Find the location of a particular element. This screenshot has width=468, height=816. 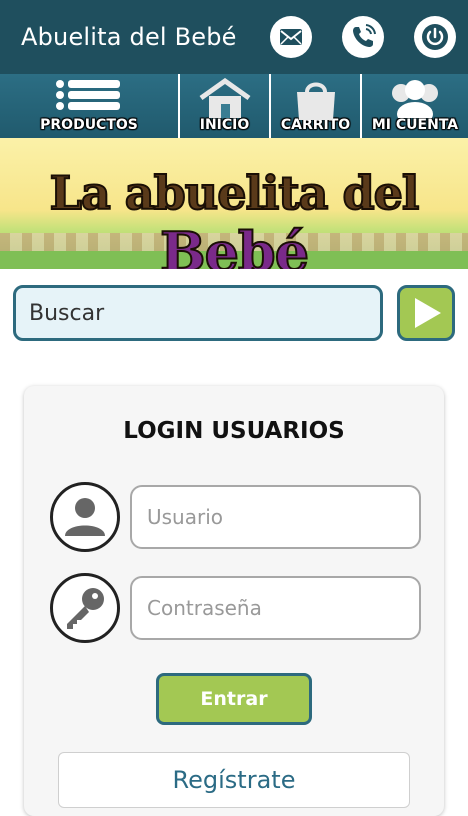

users-icon is located at coordinates (415, 99).